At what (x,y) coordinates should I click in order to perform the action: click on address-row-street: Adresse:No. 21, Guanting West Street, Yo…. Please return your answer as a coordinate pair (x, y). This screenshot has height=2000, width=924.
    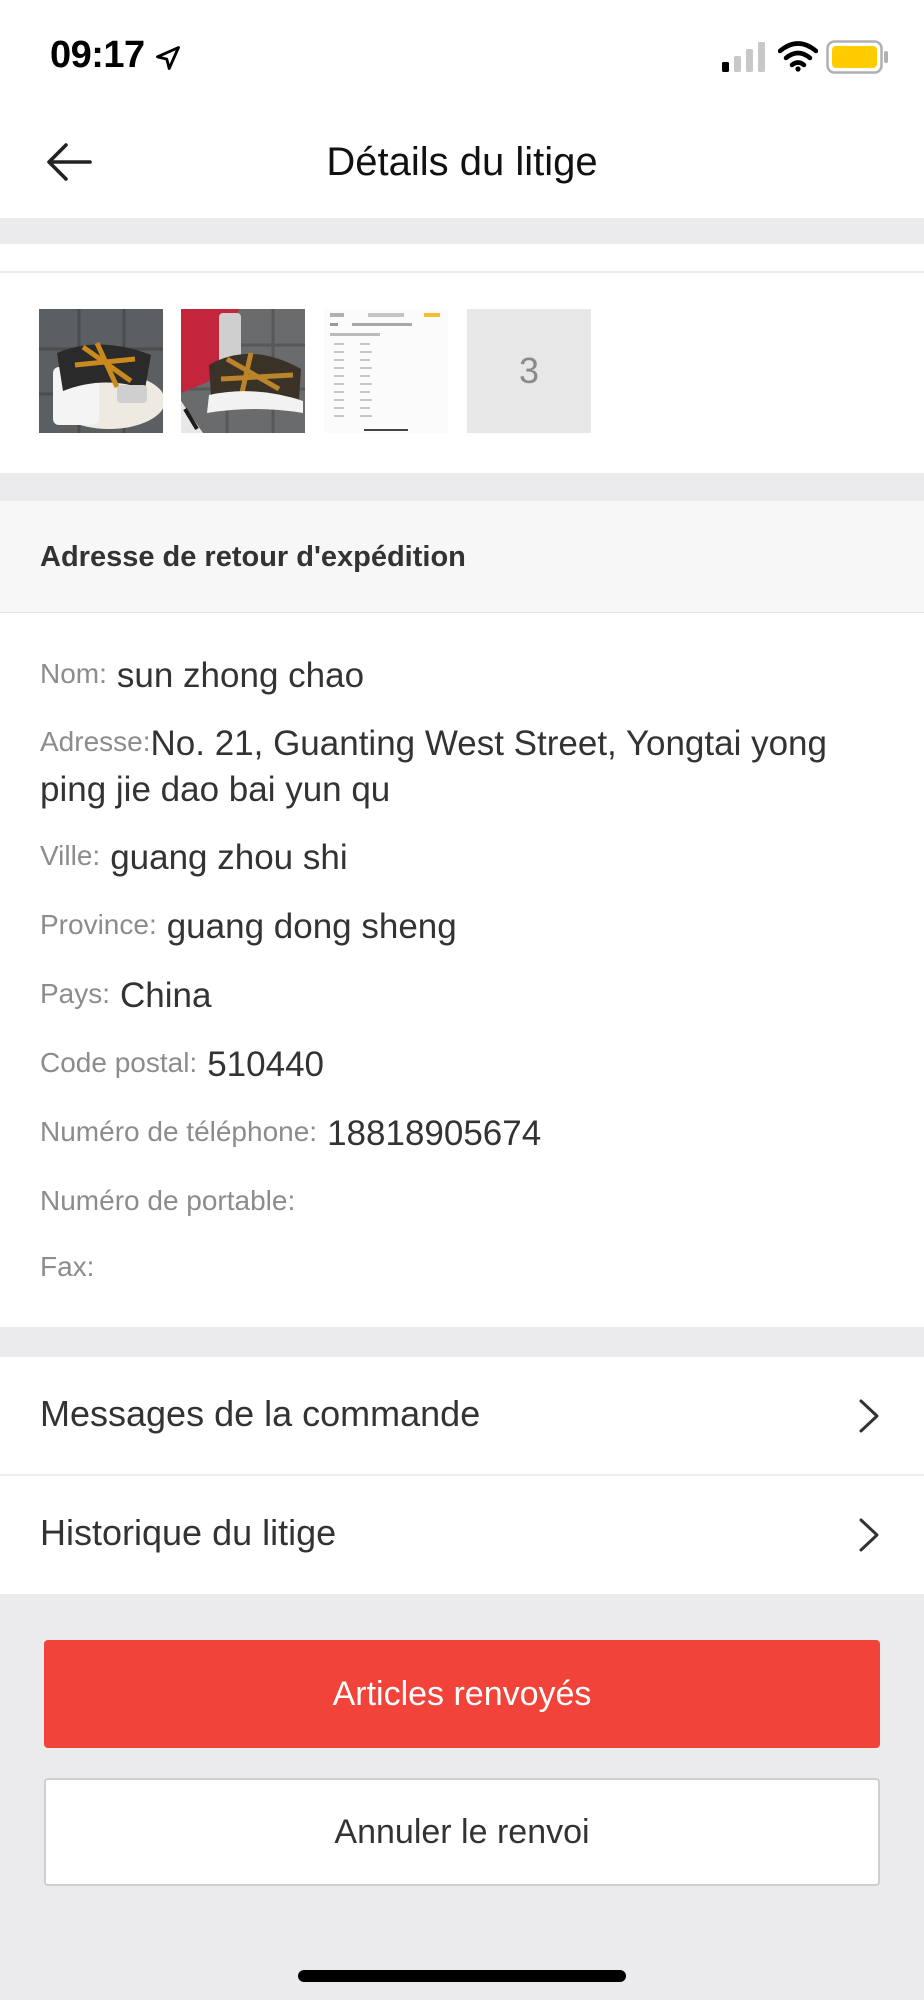
    Looking at the image, I should click on (452, 766).